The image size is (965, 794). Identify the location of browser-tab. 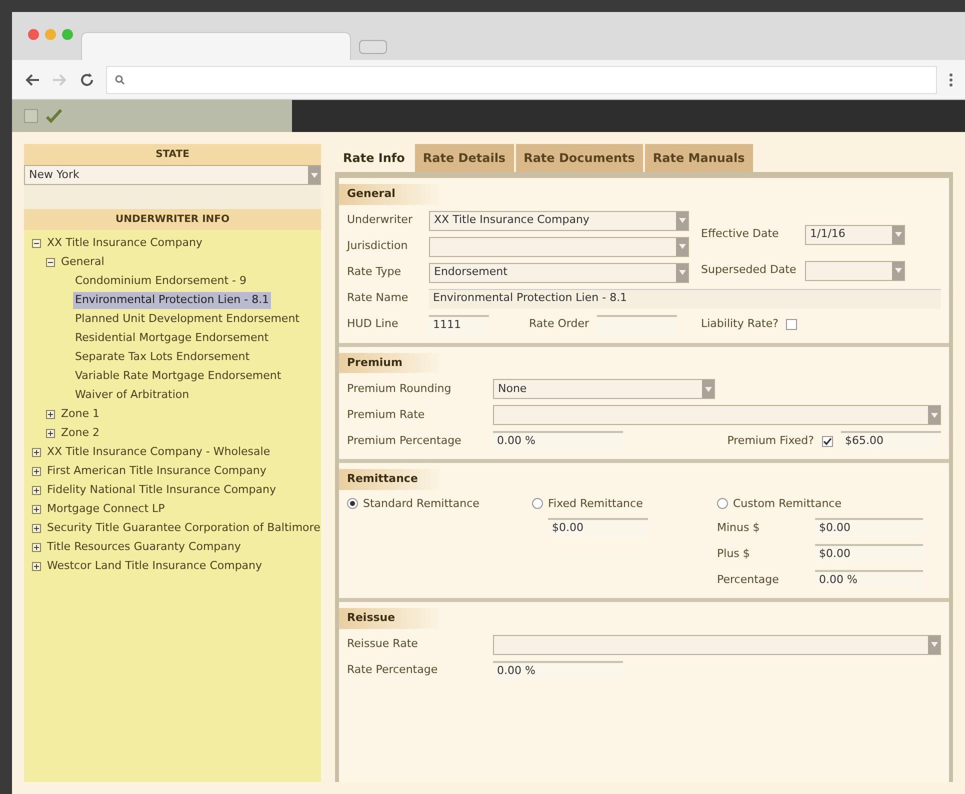
(216, 46).